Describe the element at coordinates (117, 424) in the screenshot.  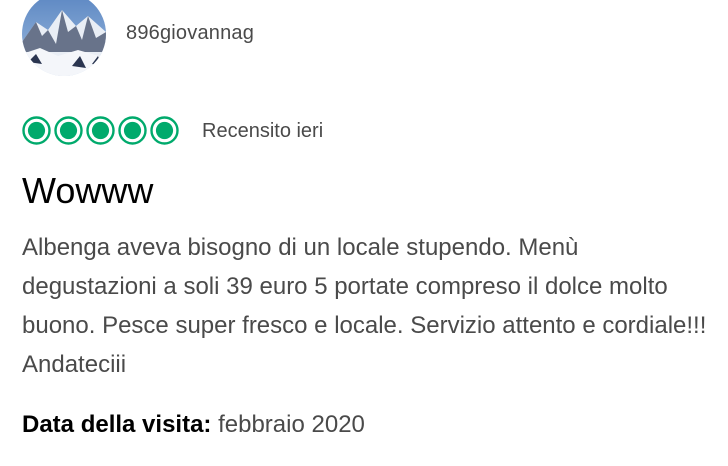
I see `visit-date-label: Data della visita:` at that location.